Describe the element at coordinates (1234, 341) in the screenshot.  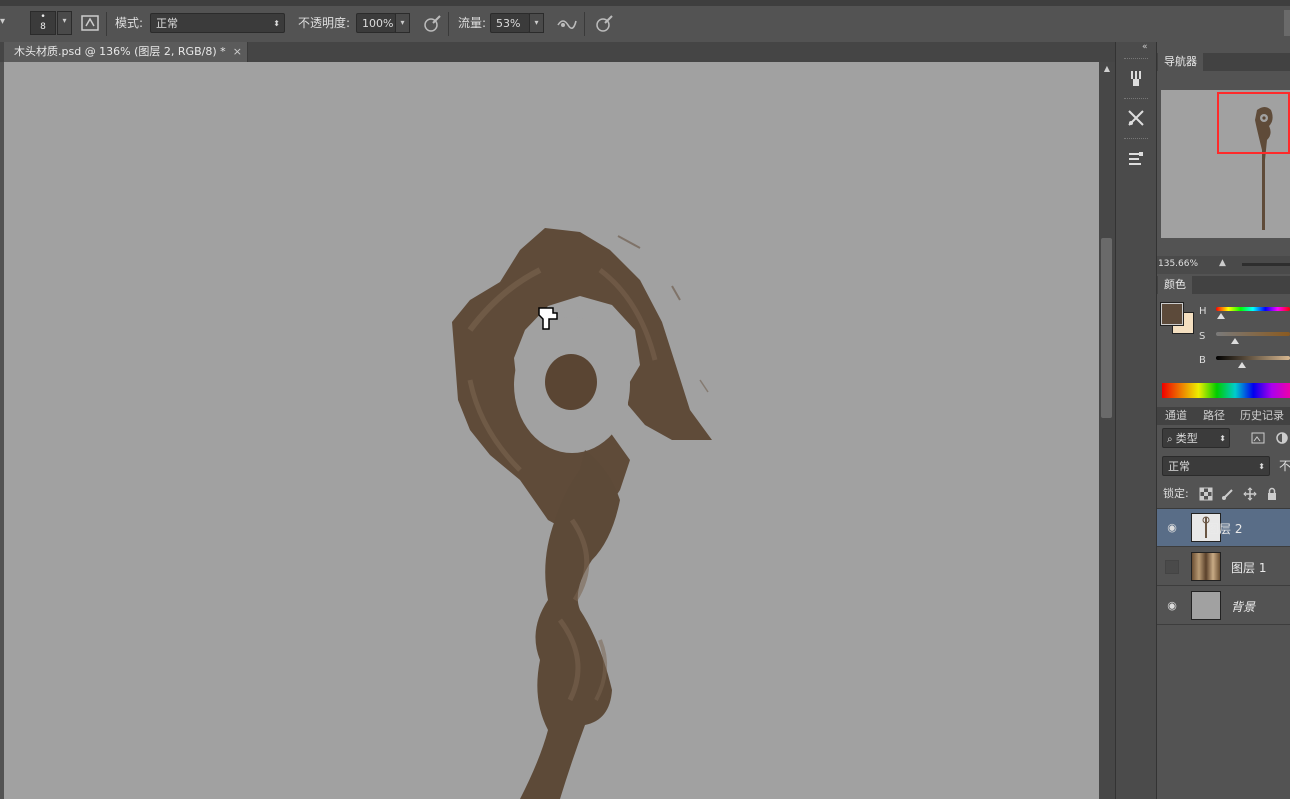
I see `saturation-handle` at that location.